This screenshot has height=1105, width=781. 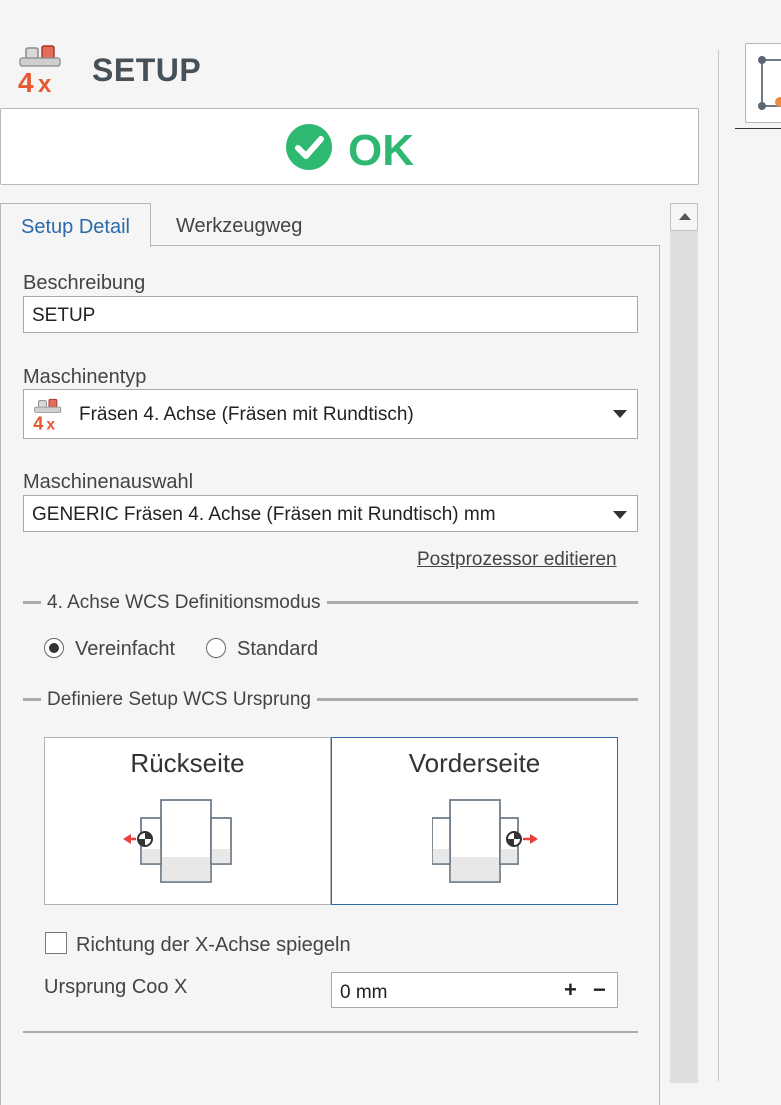 What do you see at coordinates (239, 226) in the screenshot?
I see `tab-werkzeugweg: Werkzeugweg` at bounding box center [239, 226].